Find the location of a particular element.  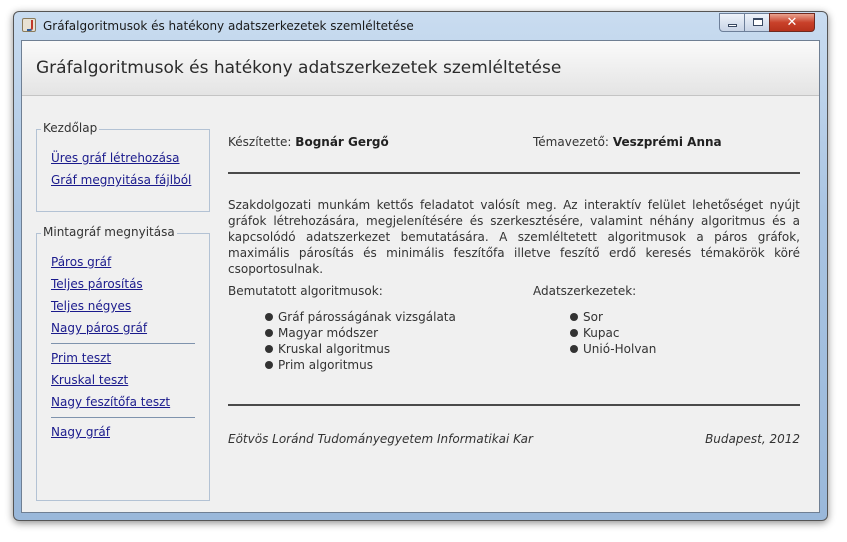

supervisor-line: Témavezető: Veszprémi Anna is located at coordinates (627, 142).